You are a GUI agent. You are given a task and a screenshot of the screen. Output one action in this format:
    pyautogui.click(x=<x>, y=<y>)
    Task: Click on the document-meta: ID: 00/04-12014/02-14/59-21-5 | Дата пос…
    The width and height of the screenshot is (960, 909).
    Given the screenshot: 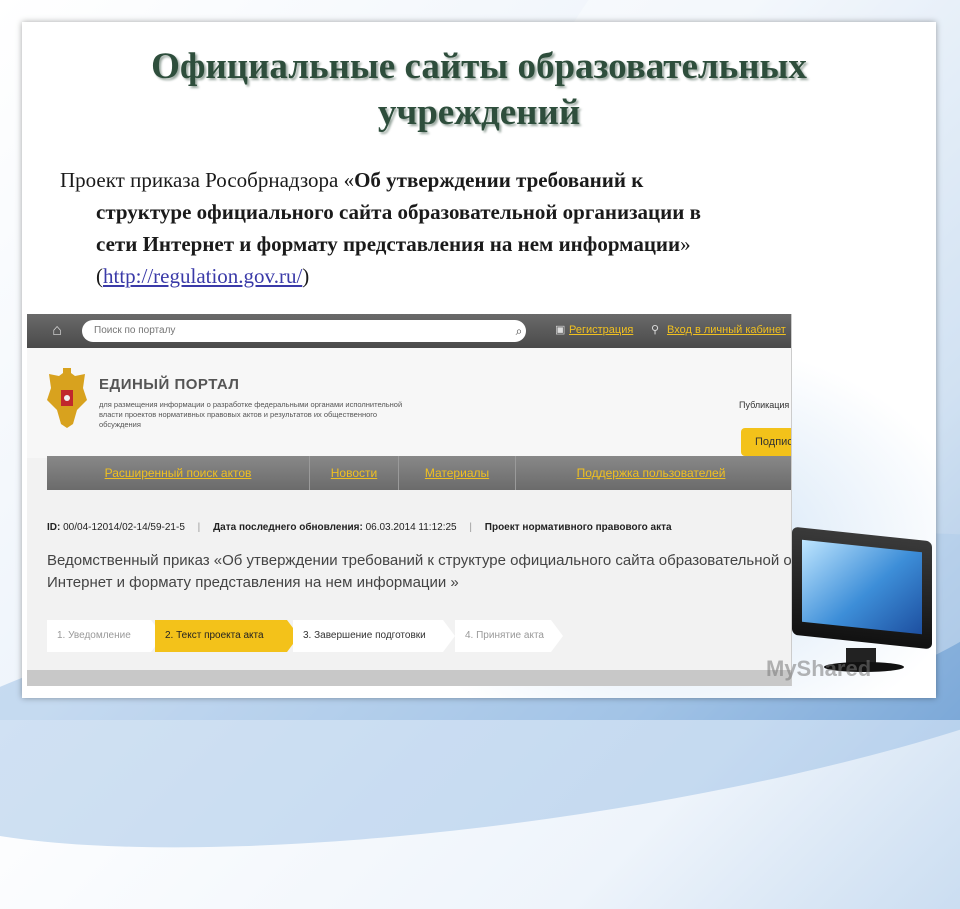 What is the action you would take?
    pyautogui.click(x=359, y=527)
    